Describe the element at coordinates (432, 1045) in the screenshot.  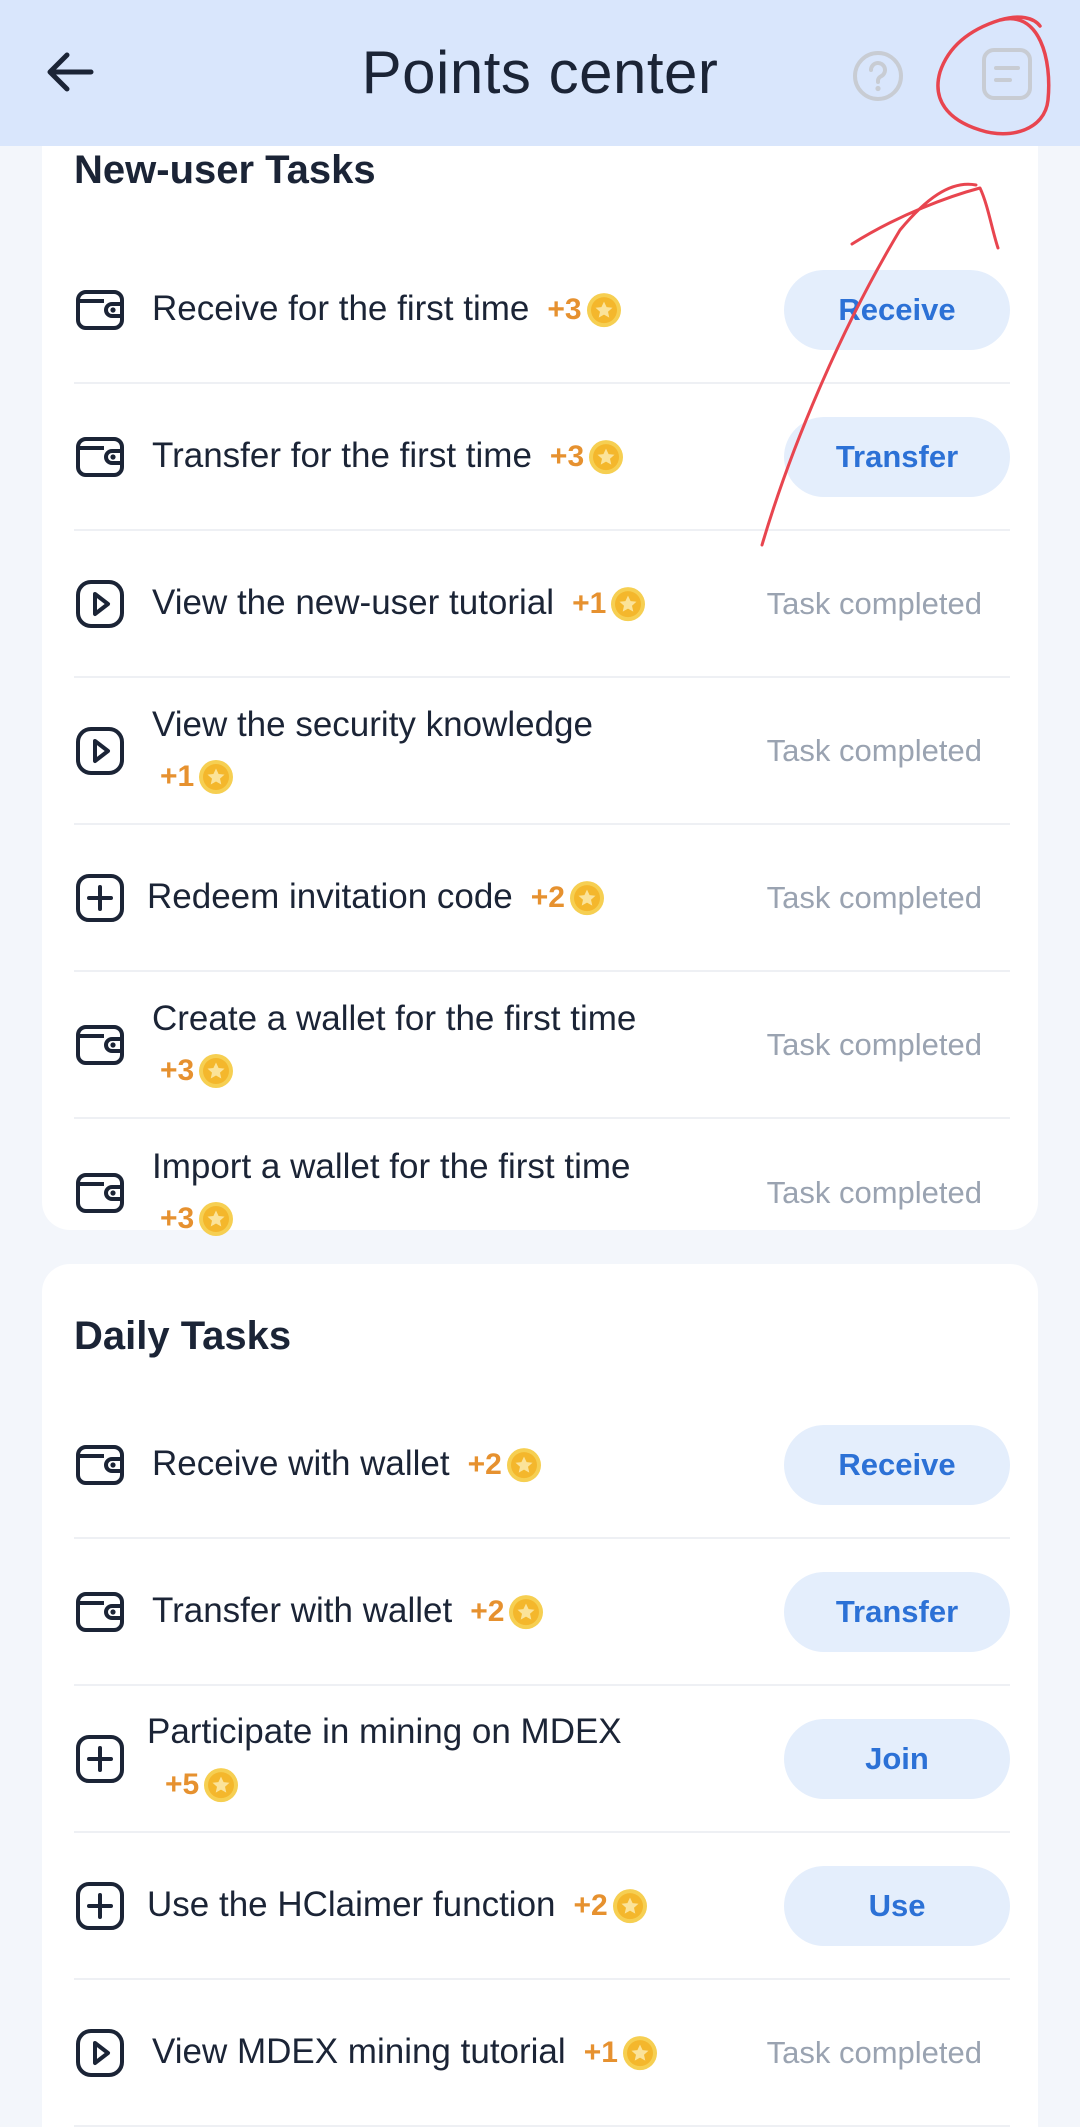
I see `task-label: Create a wallet for the first time +3` at that location.